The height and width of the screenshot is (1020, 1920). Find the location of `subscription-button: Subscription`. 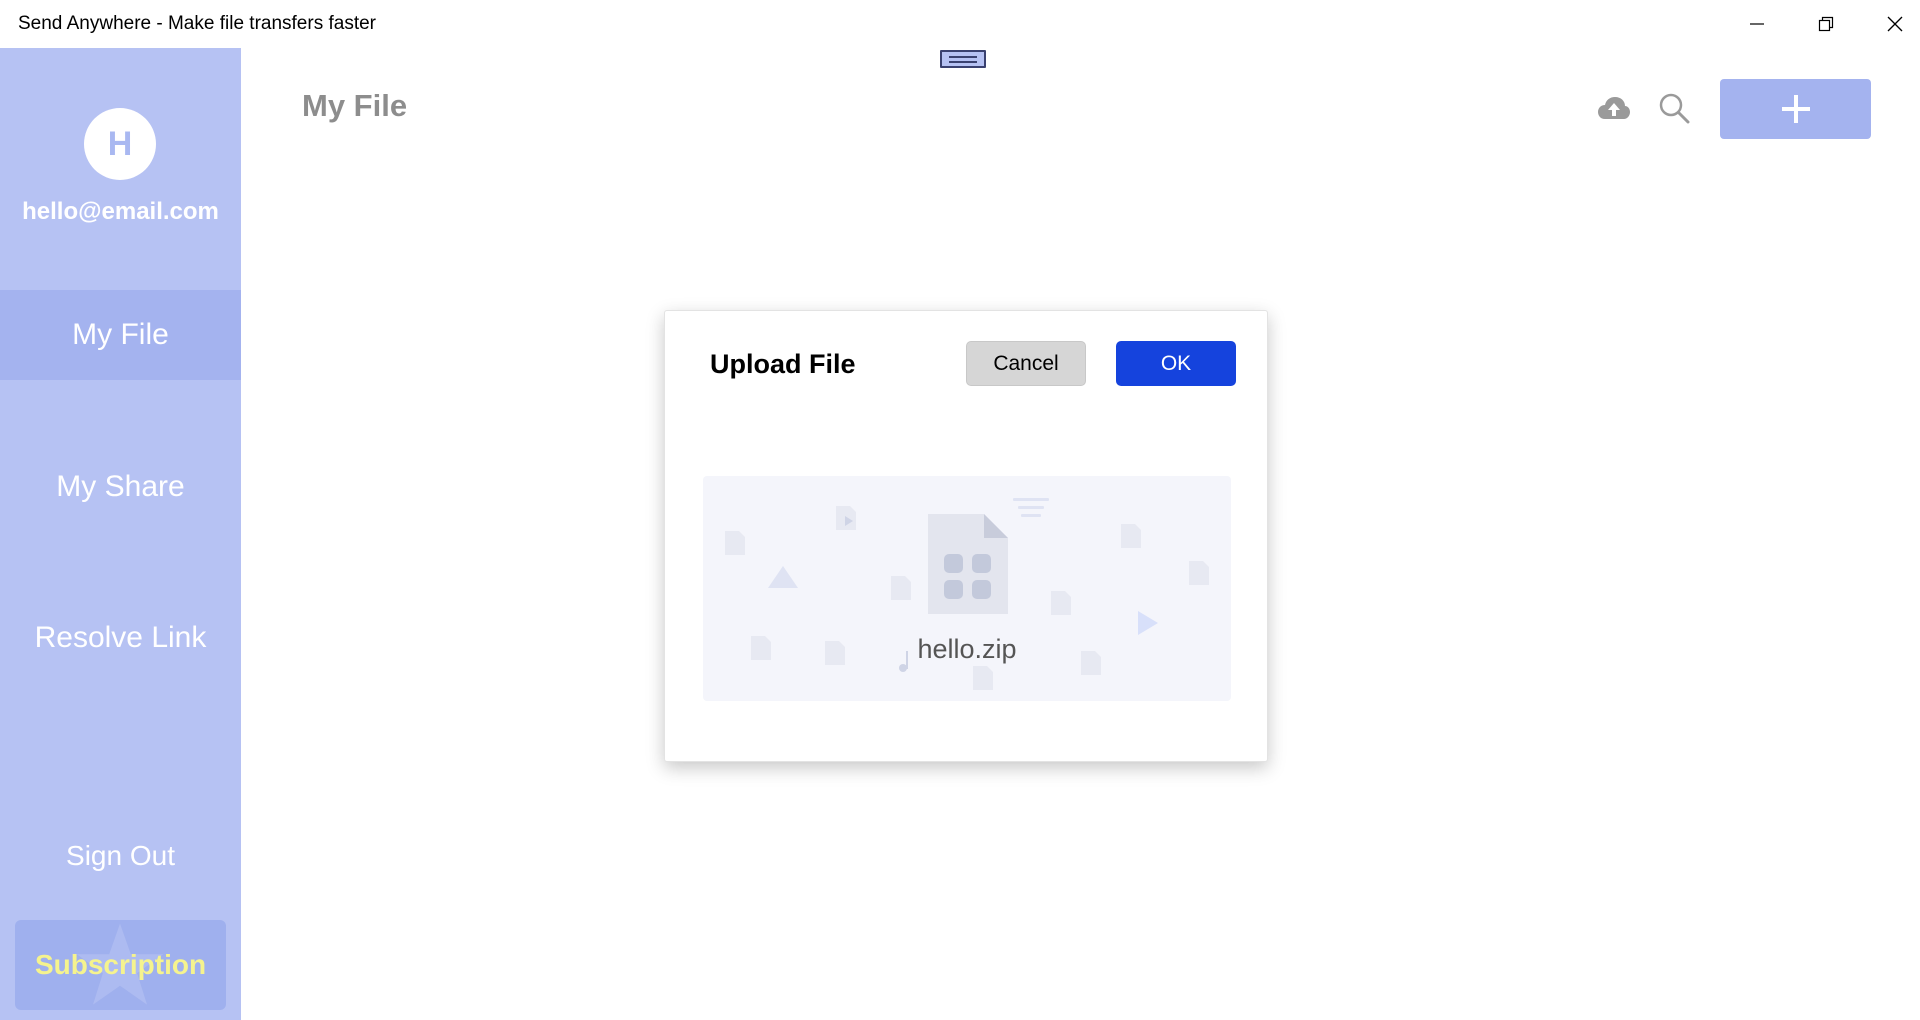

subscription-button: Subscription is located at coordinates (120, 965).